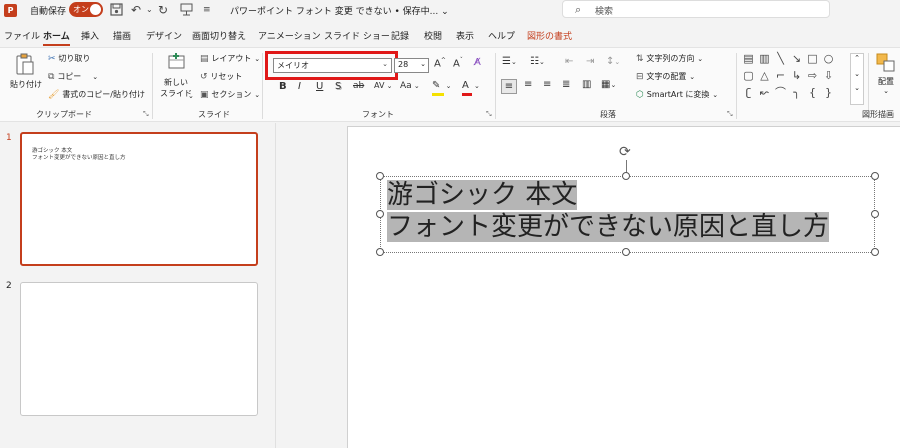 The height and width of the screenshot is (448, 900). Describe the element at coordinates (665, 76) in the screenshot. I see `align-text-button: ⊟ 文字の配置 ⌄` at that location.